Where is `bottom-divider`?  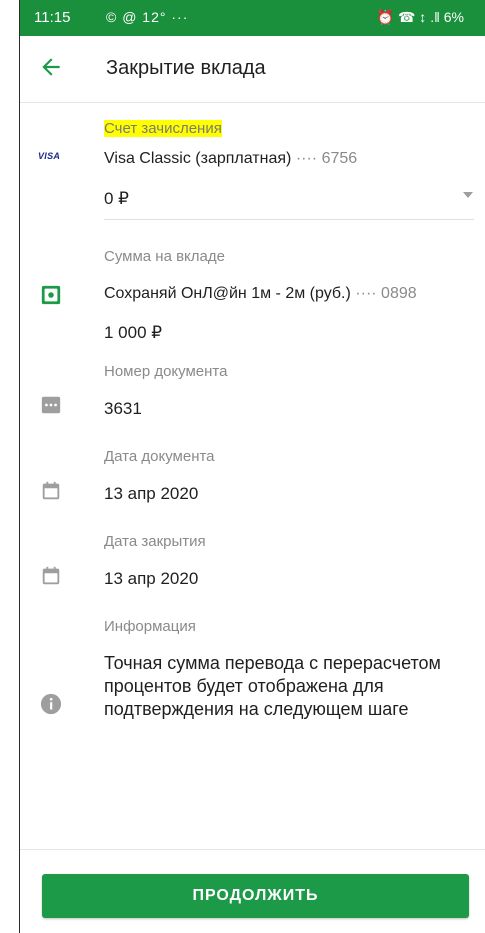
bottom-divider is located at coordinates (252, 849).